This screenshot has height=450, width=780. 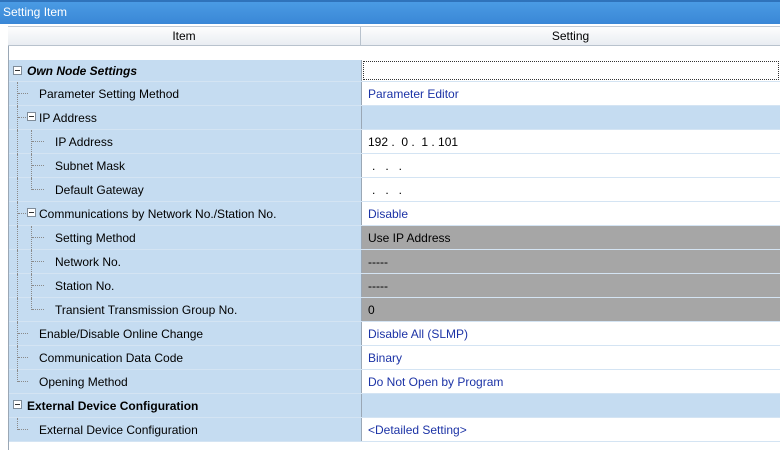 What do you see at coordinates (146, 309) in the screenshot?
I see `row-label: Transient Transmission Group No.` at bounding box center [146, 309].